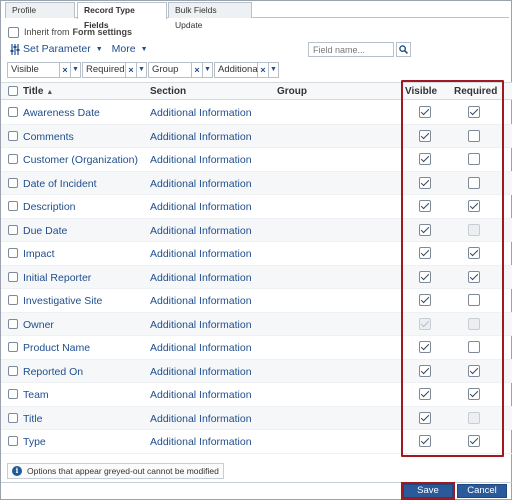 This screenshot has height=500, width=512. What do you see at coordinates (57, 278) in the screenshot?
I see `field-title: Initial Reporter` at bounding box center [57, 278].